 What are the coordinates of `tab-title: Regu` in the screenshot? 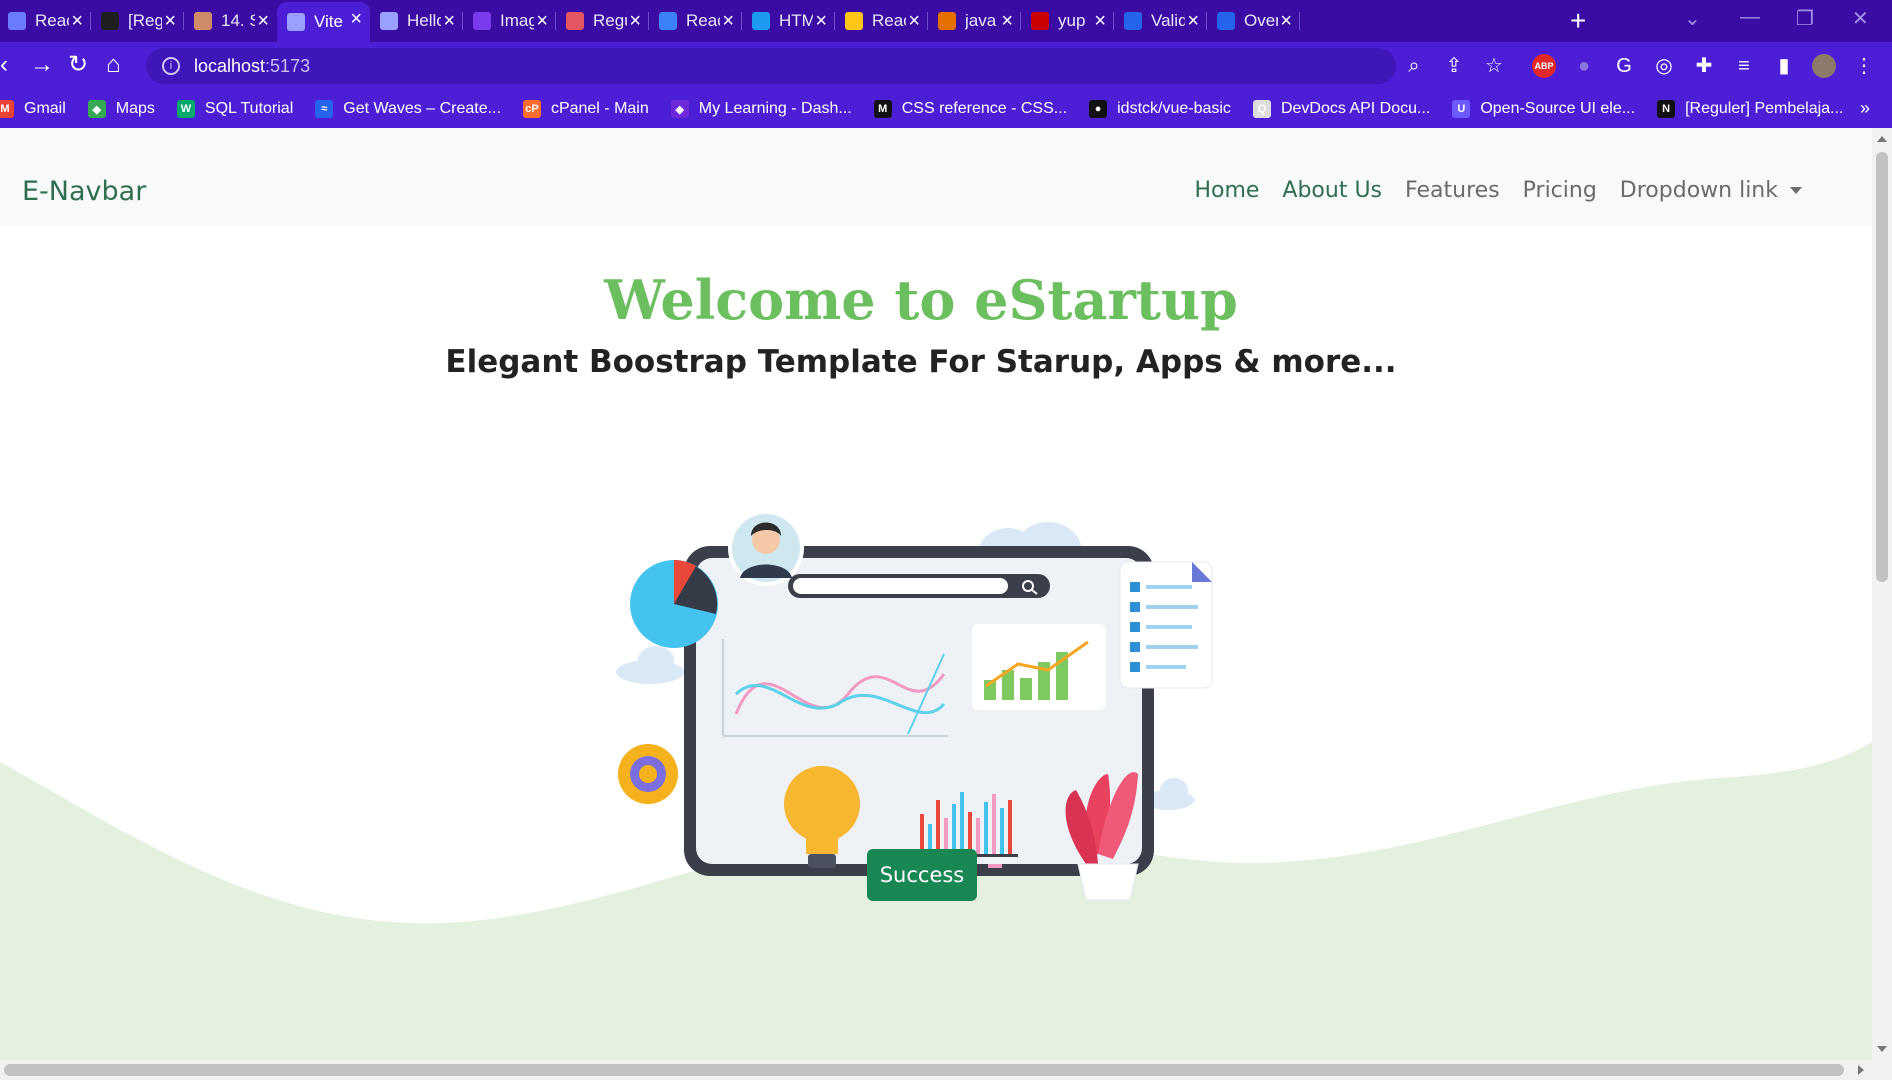 It's located at (610, 20).